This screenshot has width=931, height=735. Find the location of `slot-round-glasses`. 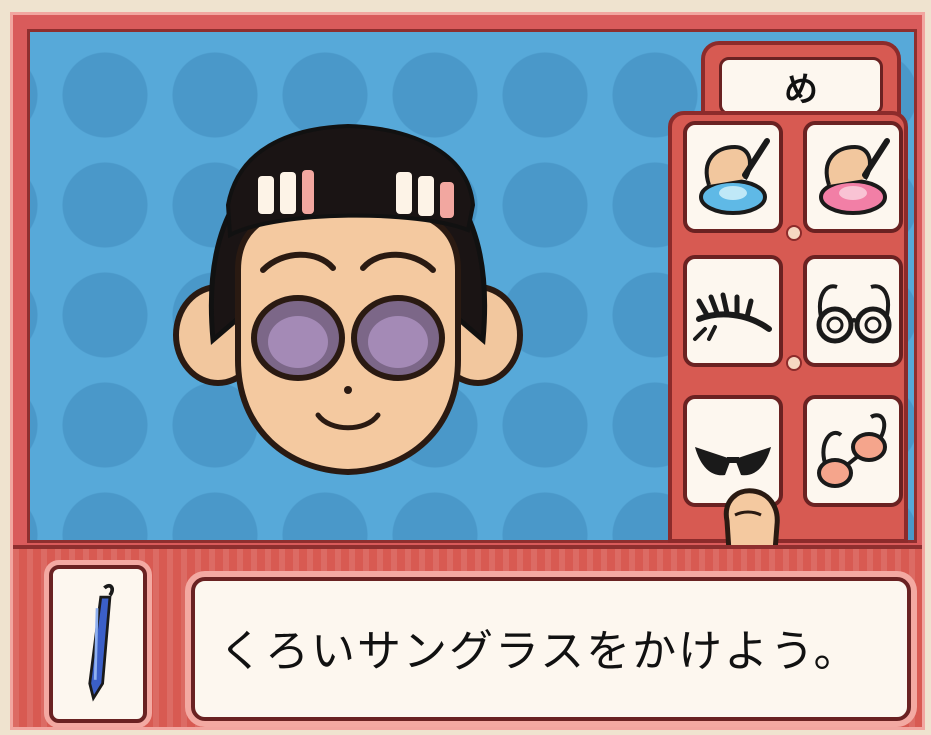

slot-round-glasses is located at coordinates (853, 311).